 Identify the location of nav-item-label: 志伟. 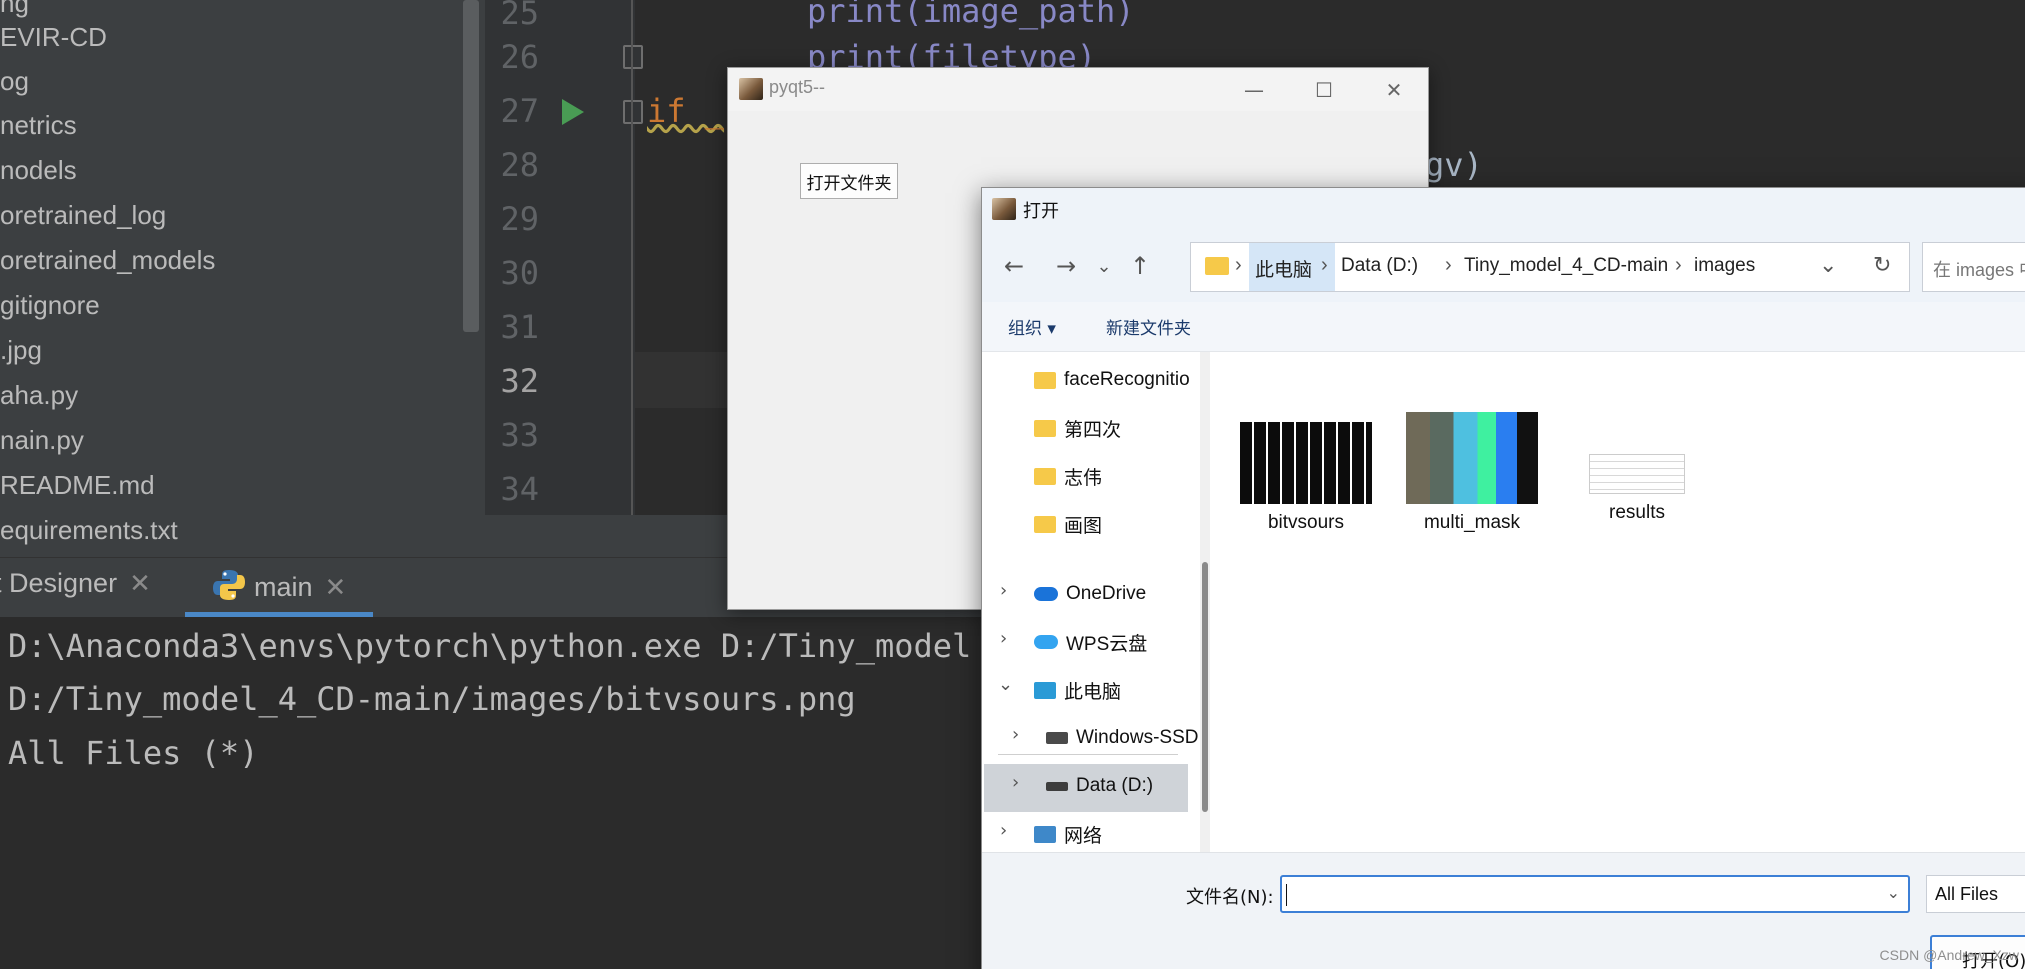
(1083, 478).